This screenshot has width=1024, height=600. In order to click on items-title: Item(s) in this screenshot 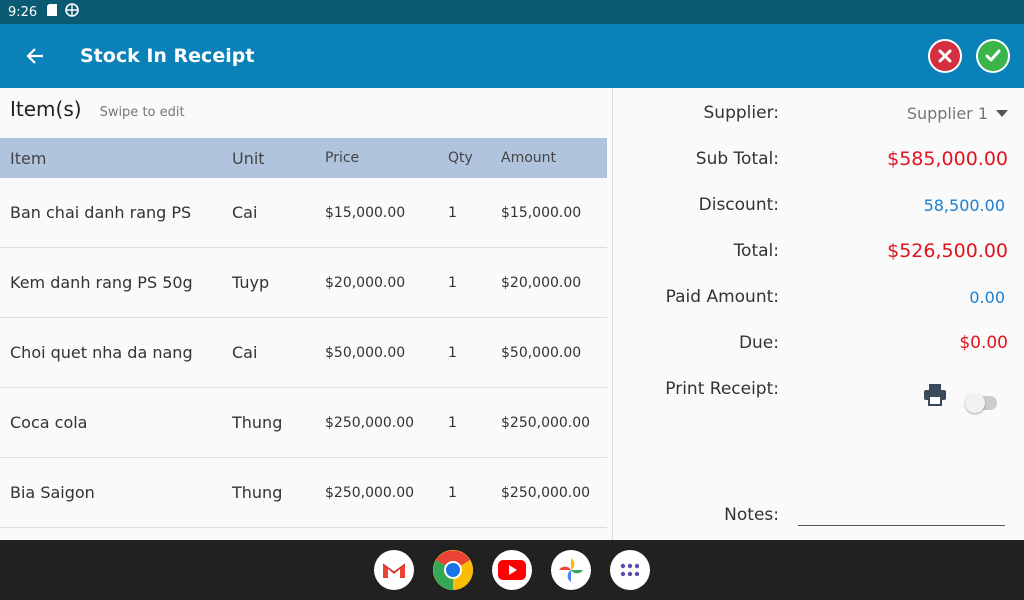, I will do `click(46, 109)`.